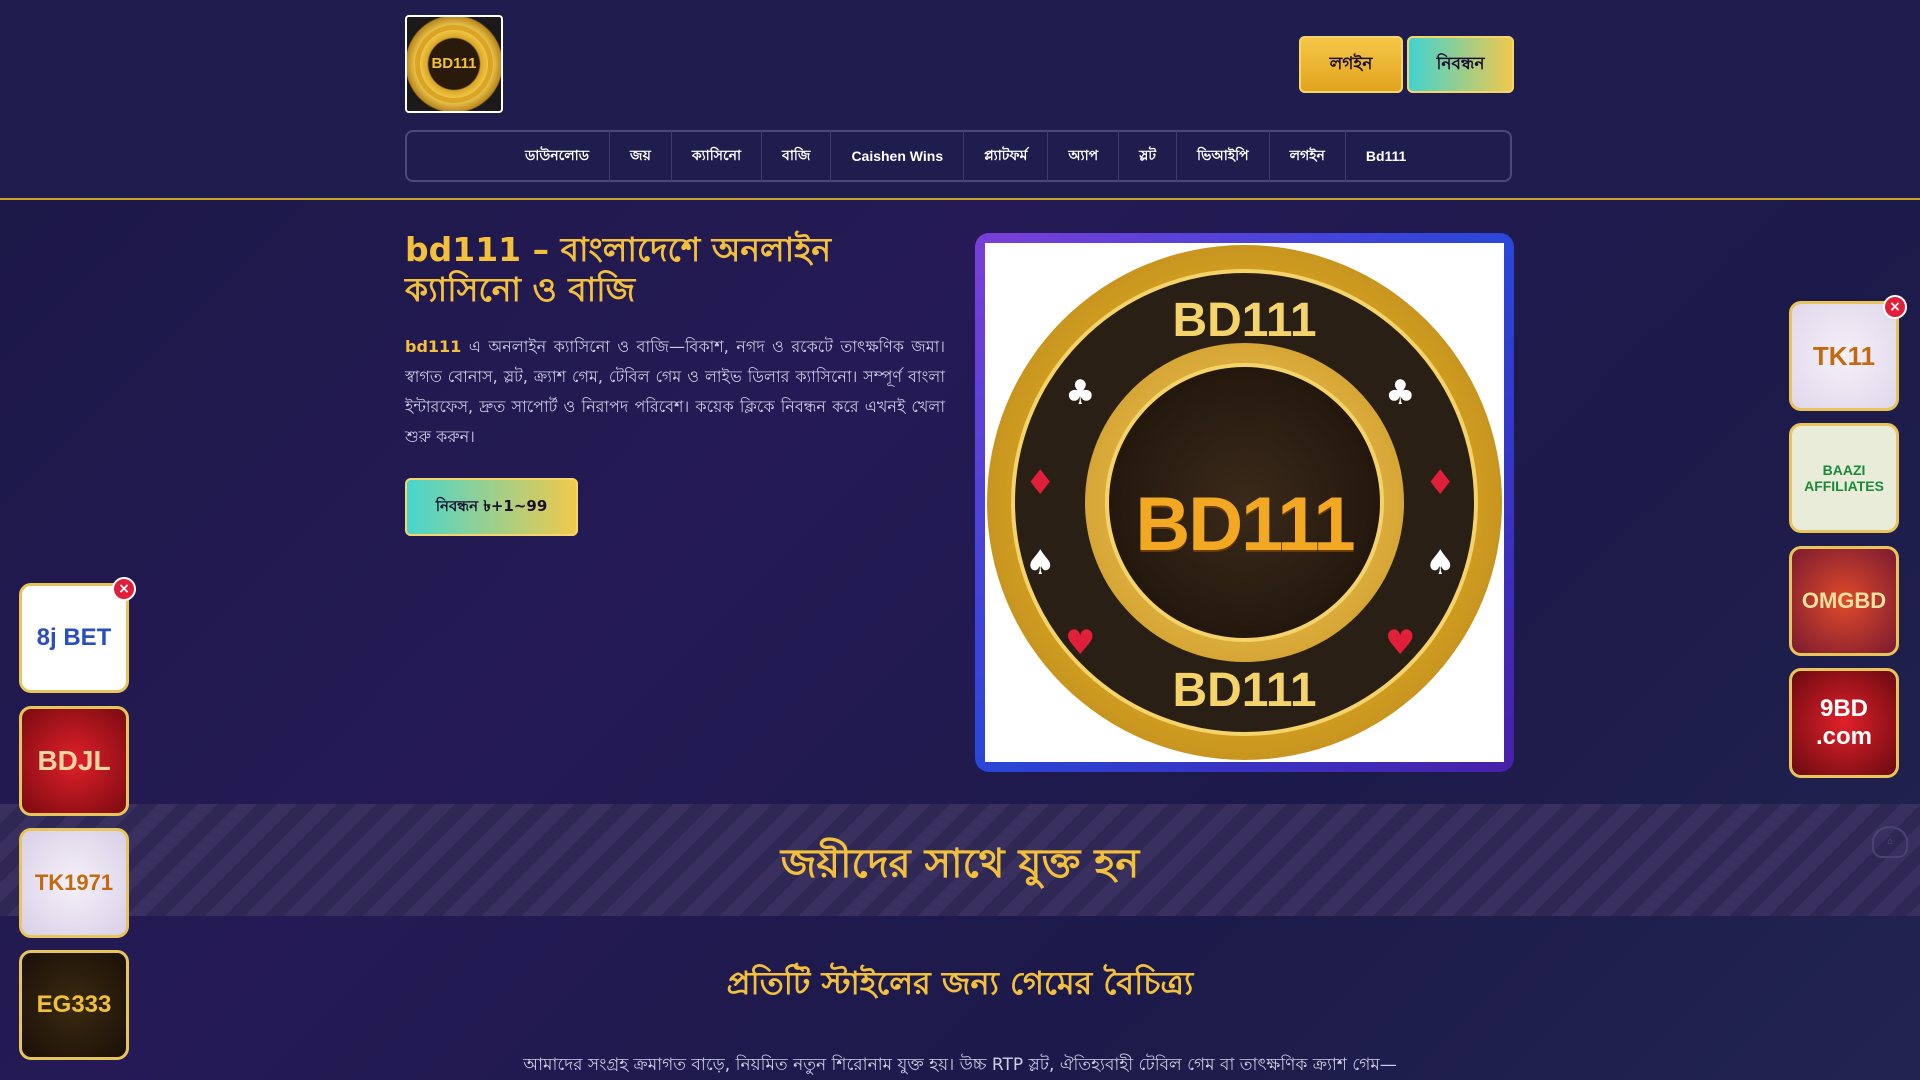 The width and height of the screenshot is (1920, 1080). Describe the element at coordinates (1244, 690) in the screenshot. I see `chip-bottom-text: BD111` at that location.